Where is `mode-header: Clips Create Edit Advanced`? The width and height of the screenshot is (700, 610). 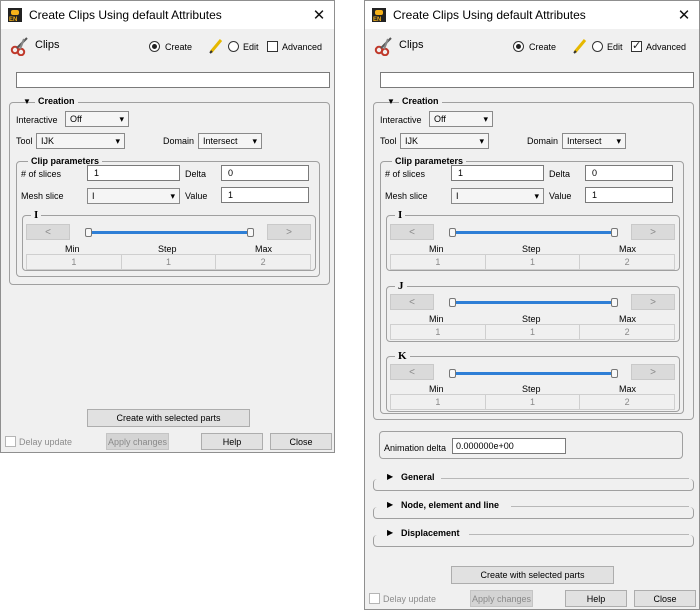
mode-header: Clips Create Edit Advanced is located at coordinates (532, 45).